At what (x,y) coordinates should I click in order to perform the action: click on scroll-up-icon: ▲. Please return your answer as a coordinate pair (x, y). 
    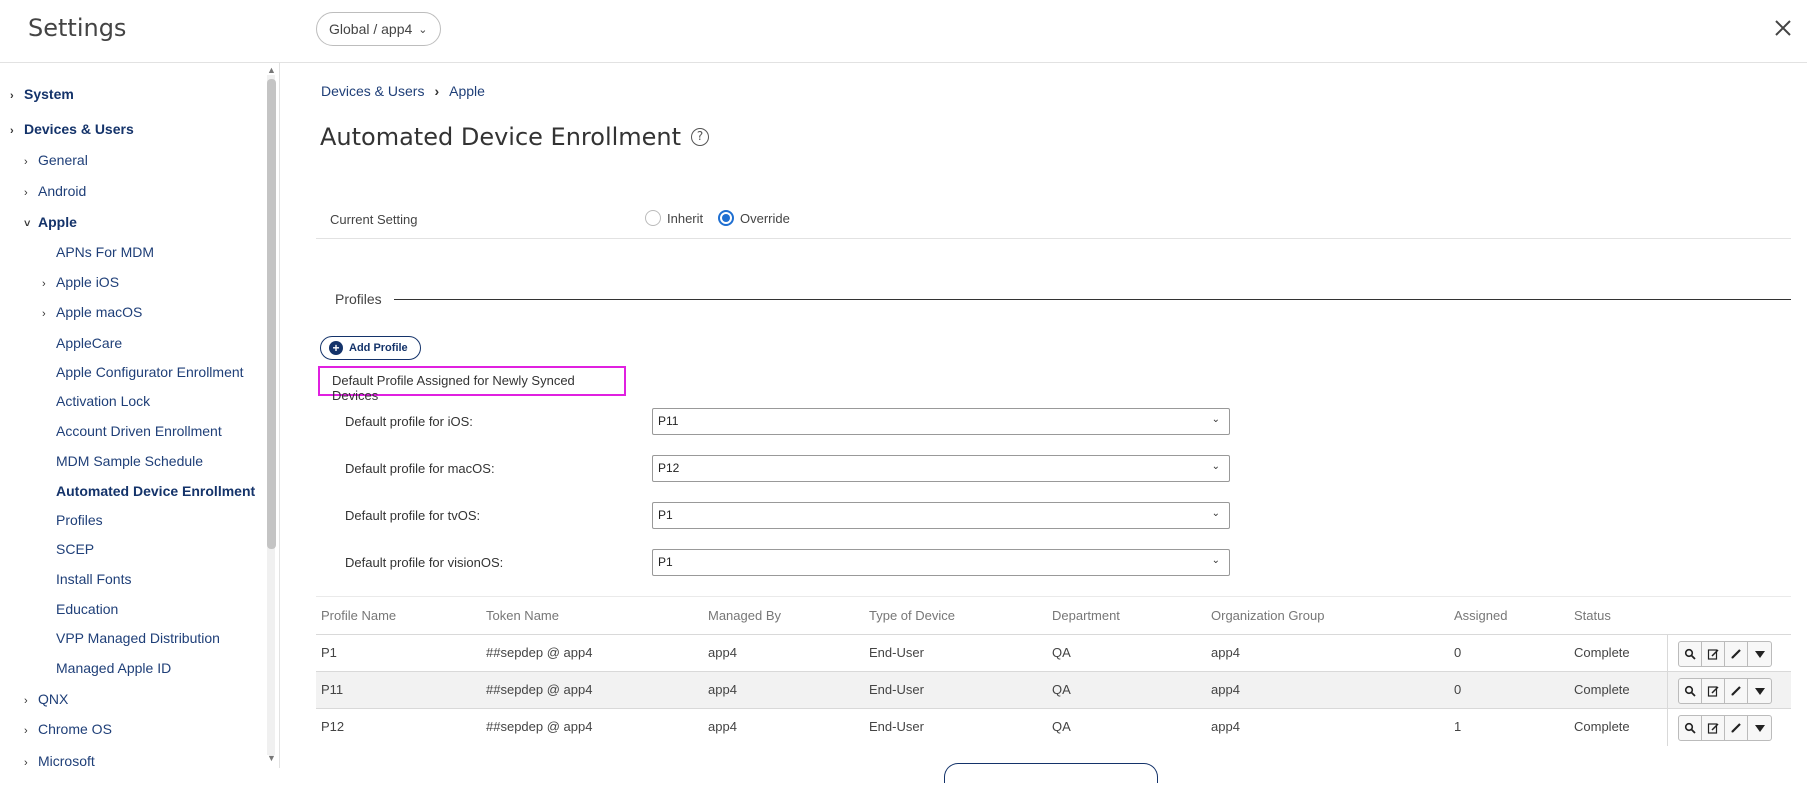
    Looking at the image, I should click on (271, 70).